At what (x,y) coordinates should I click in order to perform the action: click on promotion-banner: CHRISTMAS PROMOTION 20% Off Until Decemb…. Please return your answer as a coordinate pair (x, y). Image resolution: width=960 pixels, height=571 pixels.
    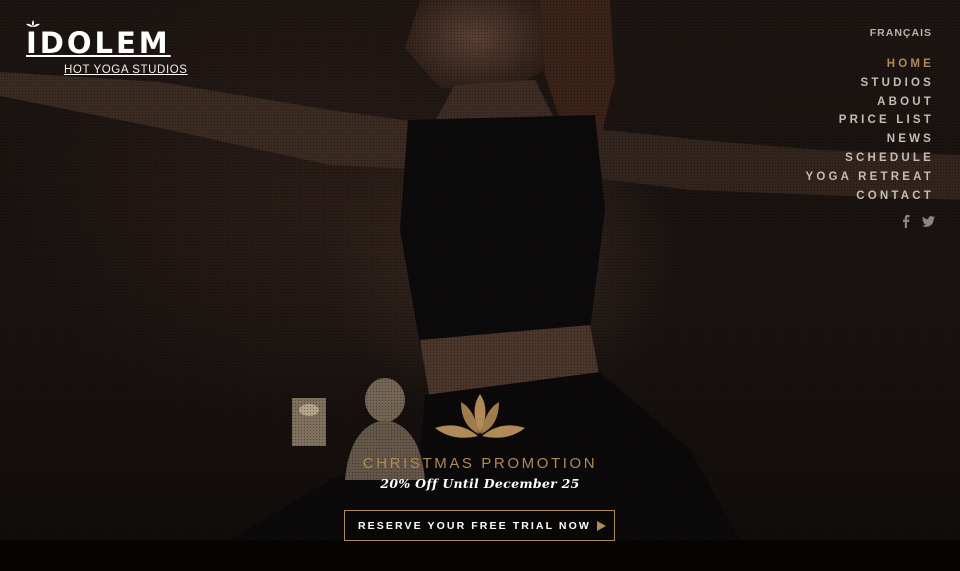
    Looking at the image, I should click on (480, 441).